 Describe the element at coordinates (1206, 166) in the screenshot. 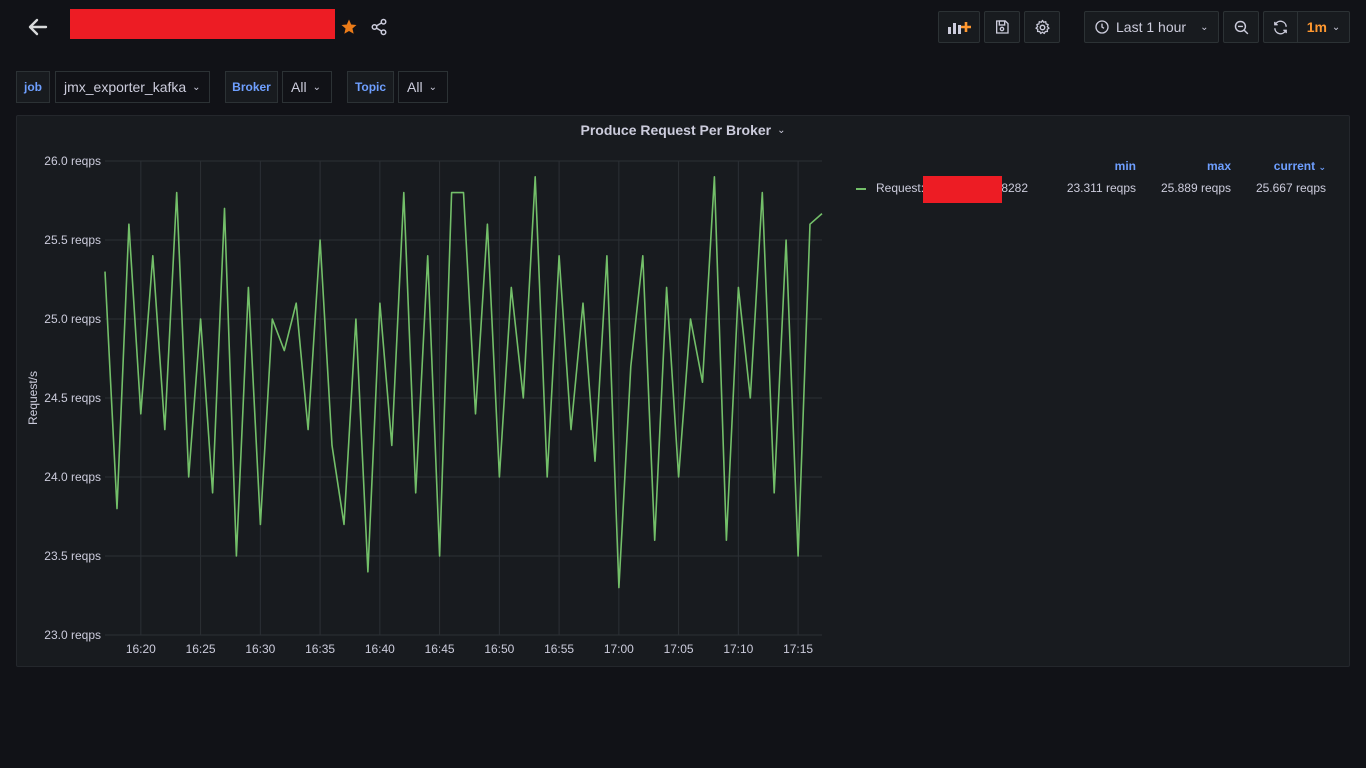

I see `legend-header-max: max` at that location.